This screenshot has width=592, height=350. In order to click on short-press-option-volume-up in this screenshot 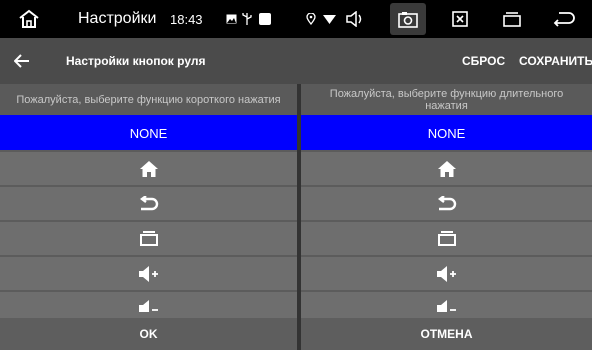, I will do `click(148, 272)`.